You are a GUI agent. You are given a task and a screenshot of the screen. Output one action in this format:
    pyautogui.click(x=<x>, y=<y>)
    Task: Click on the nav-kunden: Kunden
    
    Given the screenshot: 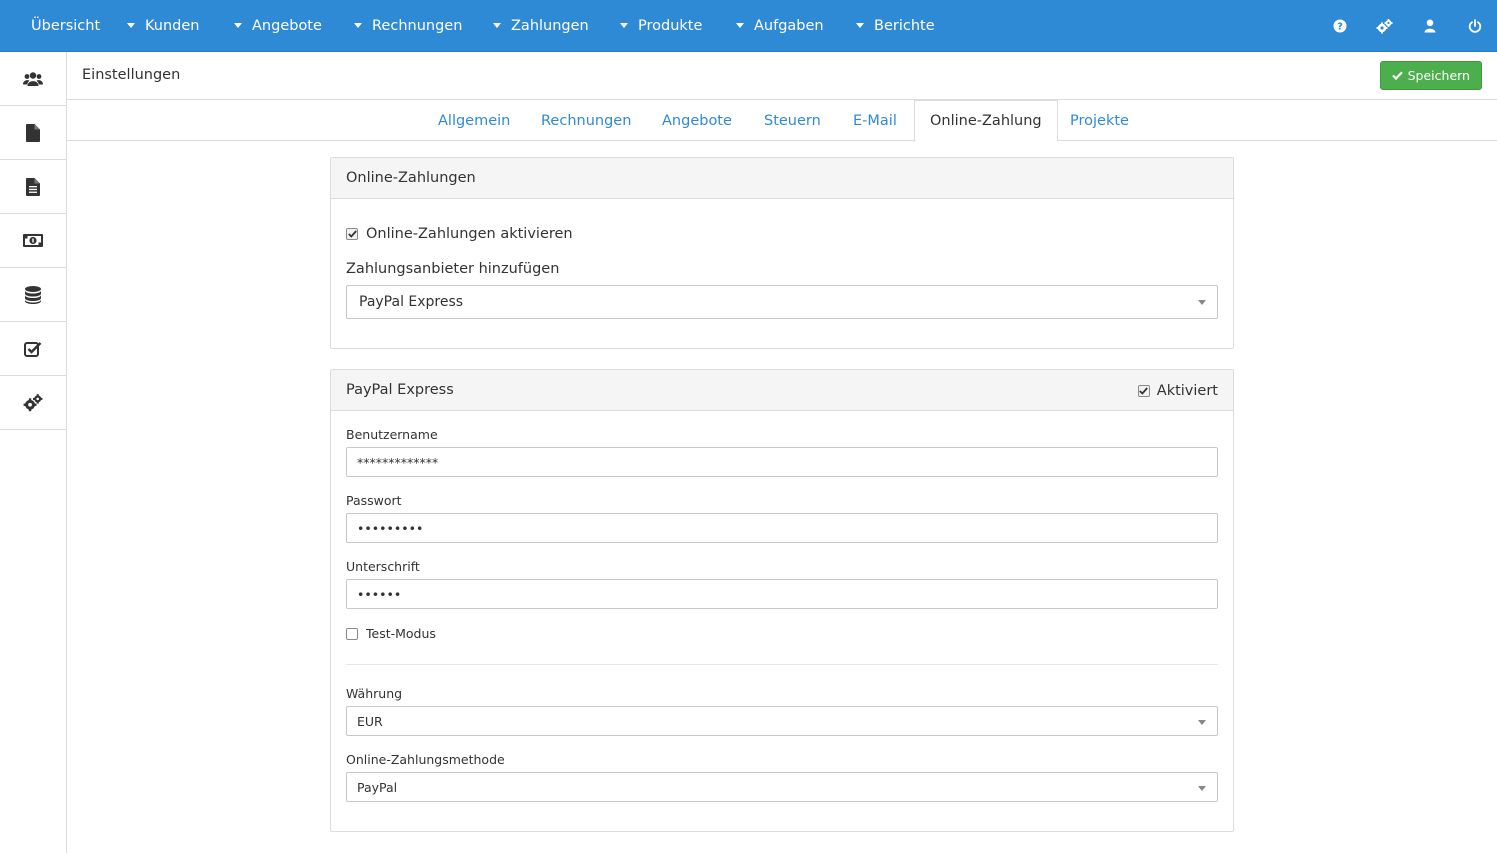 What is the action you would take?
    pyautogui.click(x=163, y=26)
    